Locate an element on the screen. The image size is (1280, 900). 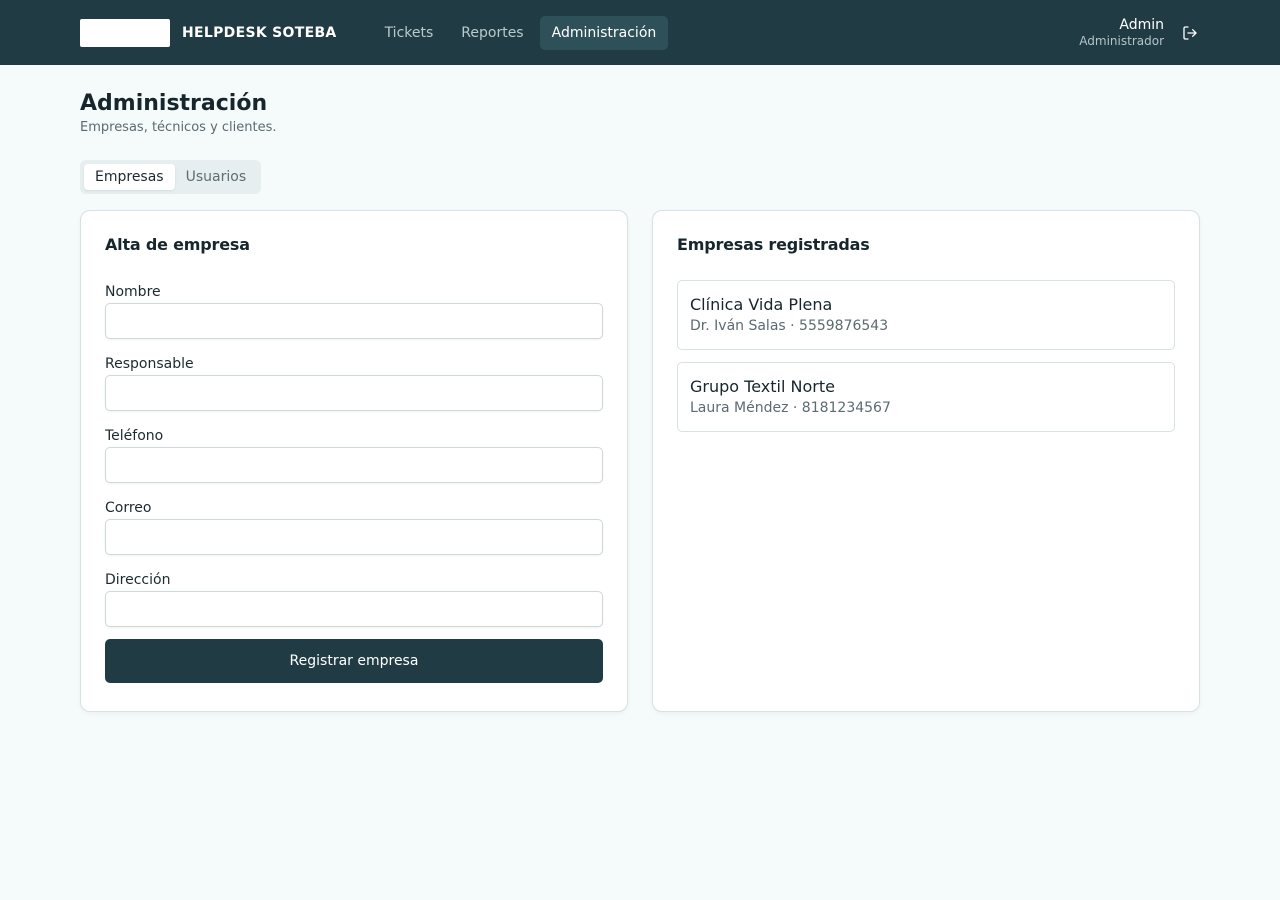
company-meta: Laura Méndez · 8181234567 is located at coordinates (790, 408).